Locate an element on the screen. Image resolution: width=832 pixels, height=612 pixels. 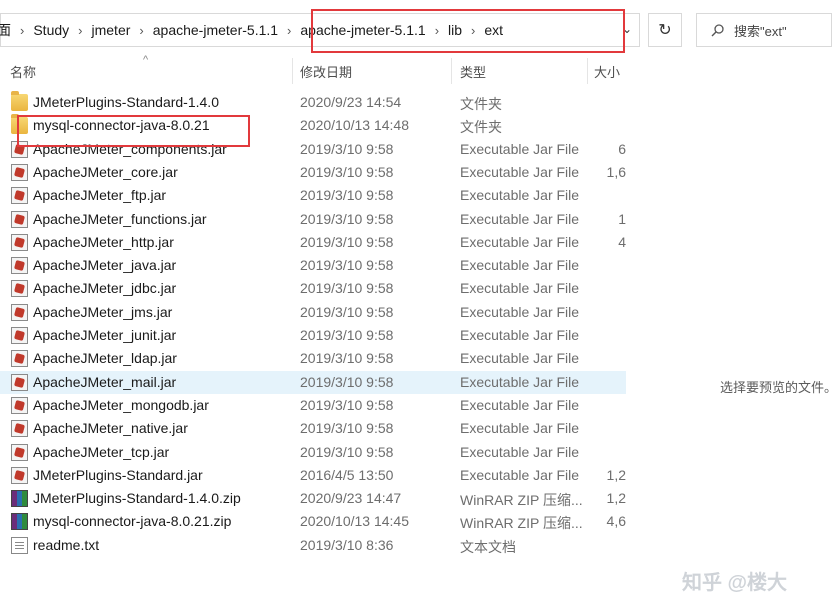
column-date-header: 修改日期 is located at coordinates (326, 71).